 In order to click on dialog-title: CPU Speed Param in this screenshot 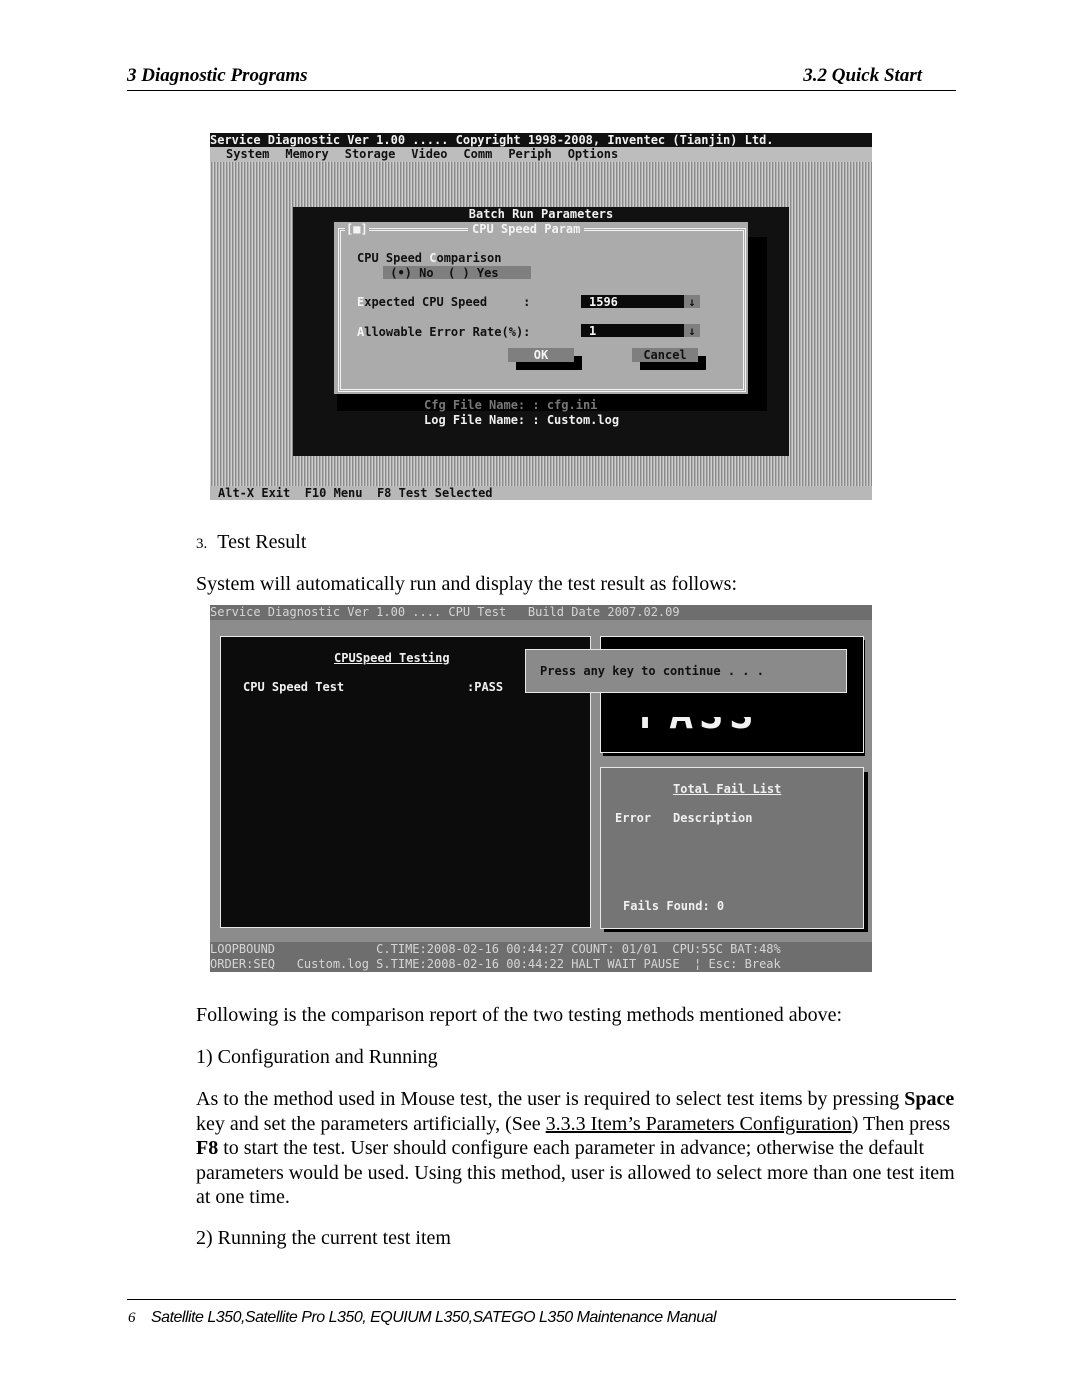, I will do `click(526, 229)`.